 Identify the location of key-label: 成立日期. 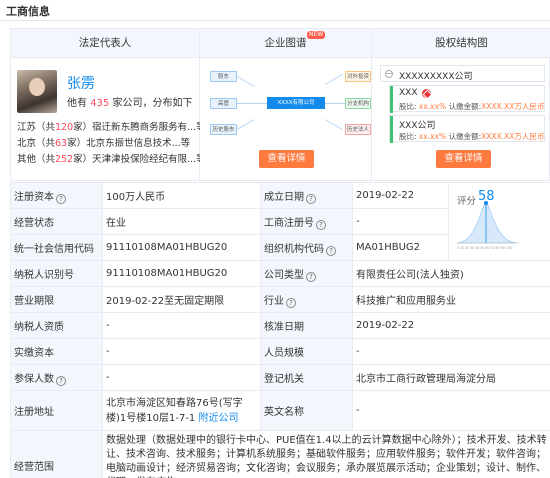
(284, 197).